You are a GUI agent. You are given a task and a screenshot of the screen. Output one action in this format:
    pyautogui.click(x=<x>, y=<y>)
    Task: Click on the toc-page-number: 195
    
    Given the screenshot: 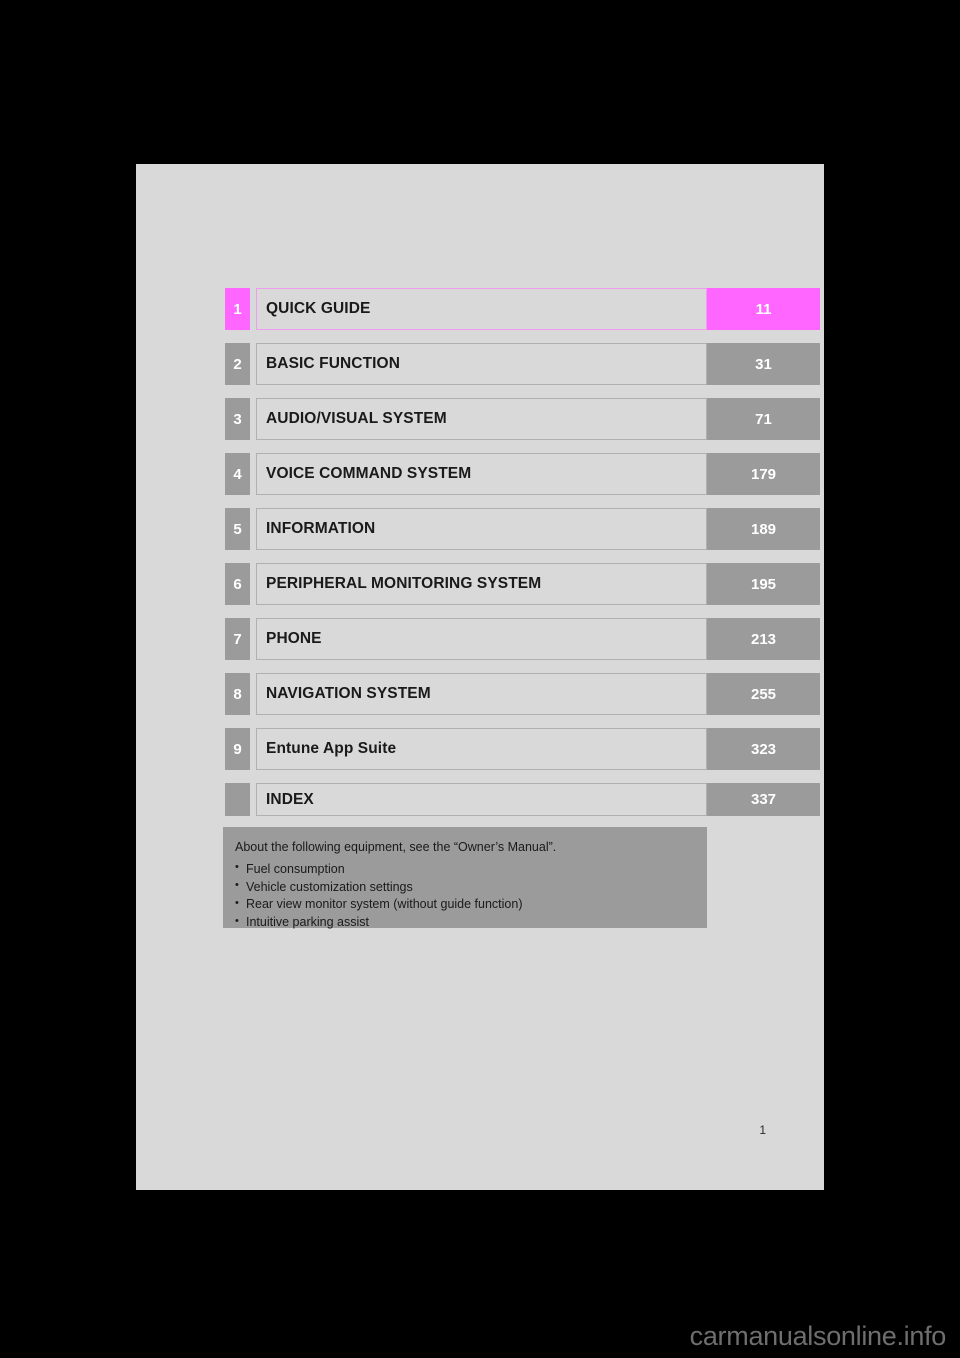 What is the action you would take?
    pyautogui.click(x=763, y=584)
    